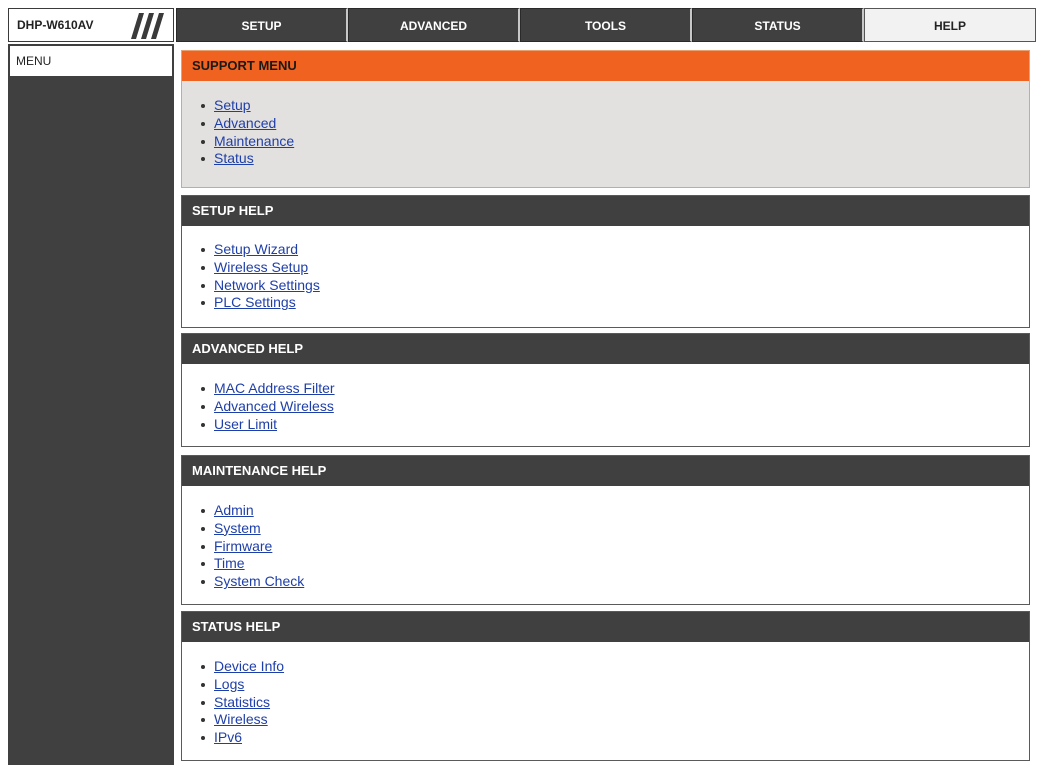 This screenshot has height=765, width=1037. Describe the element at coordinates (256, 249) in the screenshot. I see `link-setup-wizard: Setup Wizard` at that location.